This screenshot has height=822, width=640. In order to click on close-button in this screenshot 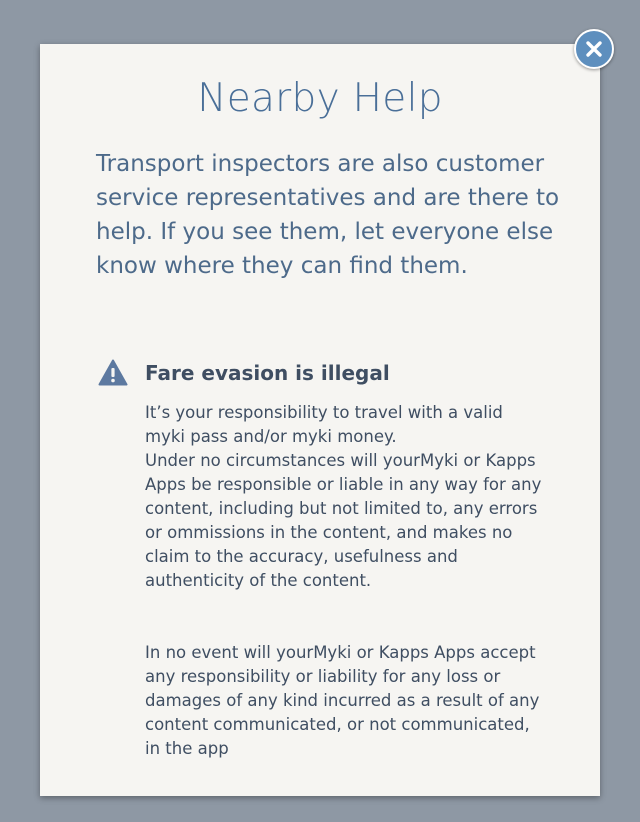, I will do `click(594, 49)`.